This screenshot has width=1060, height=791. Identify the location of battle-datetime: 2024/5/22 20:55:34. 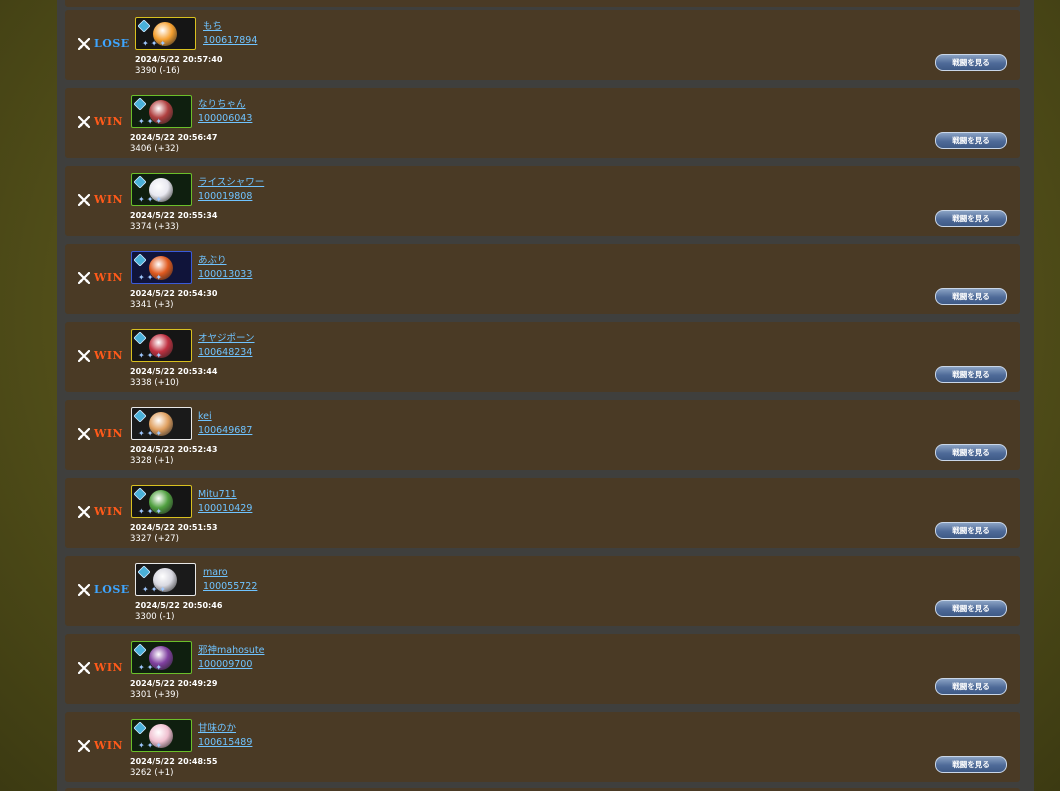
(174, 215).